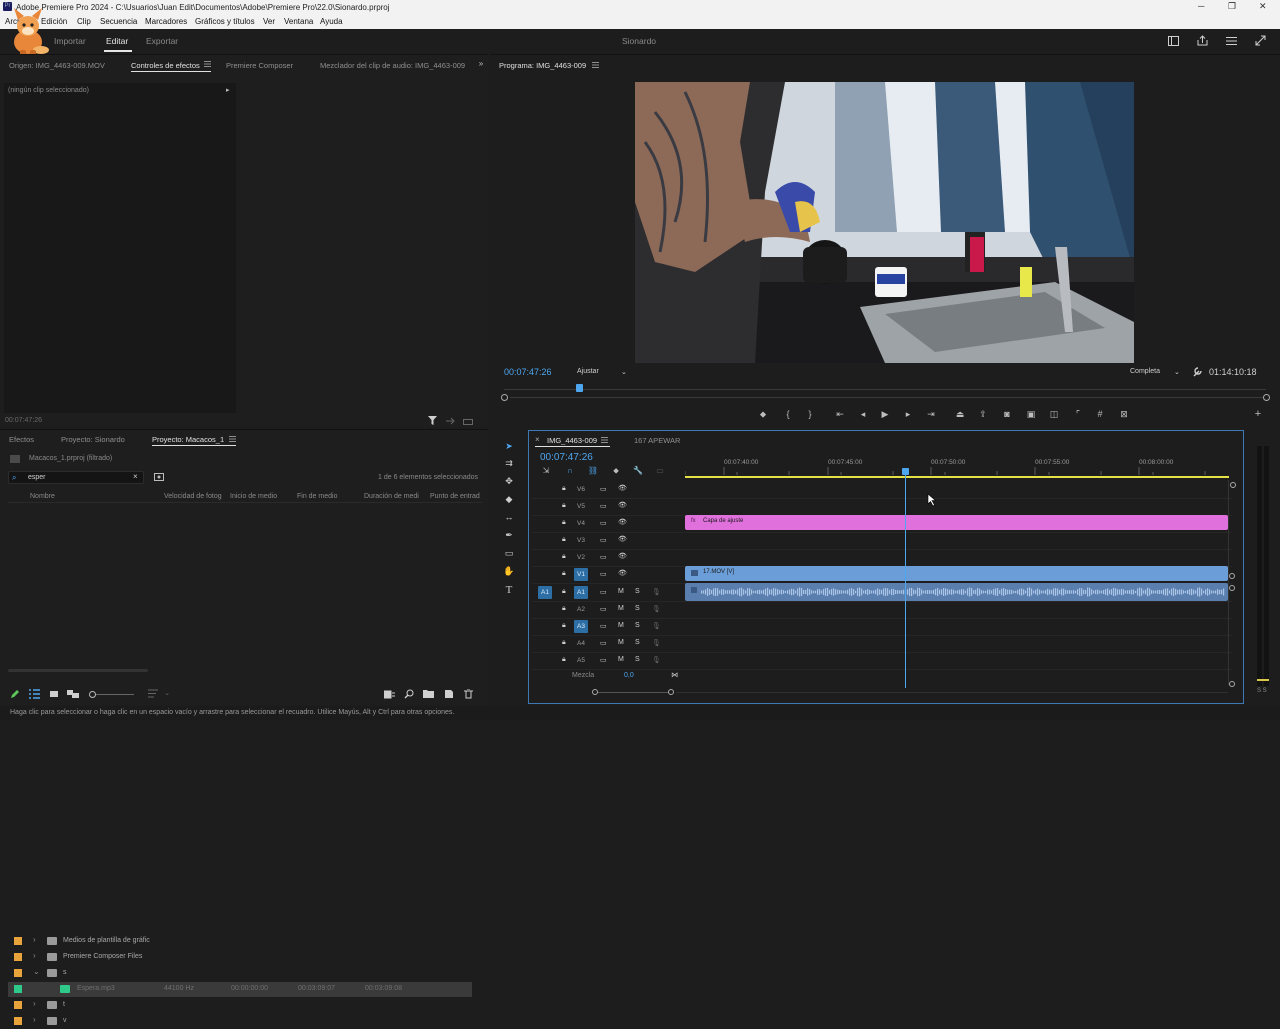  What do you see at coordinates (253, 496) in the screenshot?
I see `col-media-start: Inicio de medio` at bounding box center [253, 496].